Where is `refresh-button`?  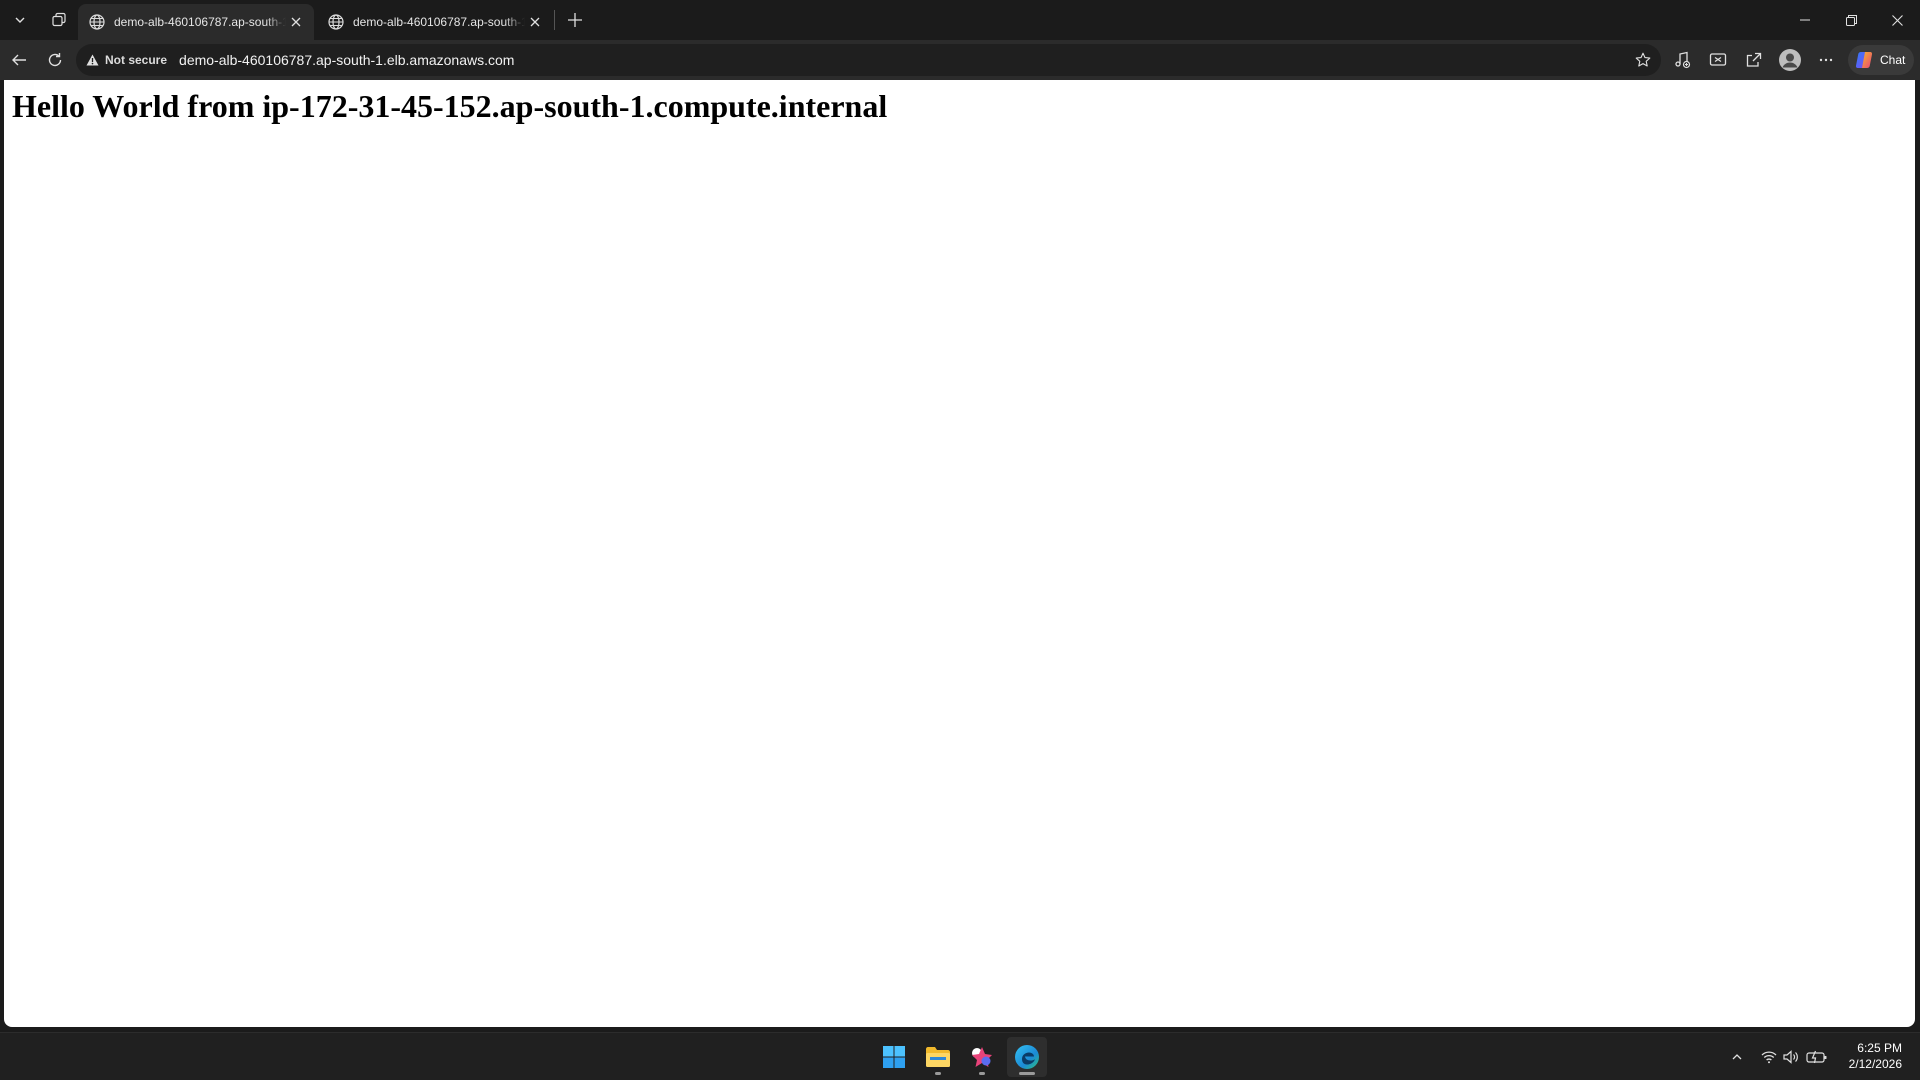
refresh-button is located at coordinates (55, 60).